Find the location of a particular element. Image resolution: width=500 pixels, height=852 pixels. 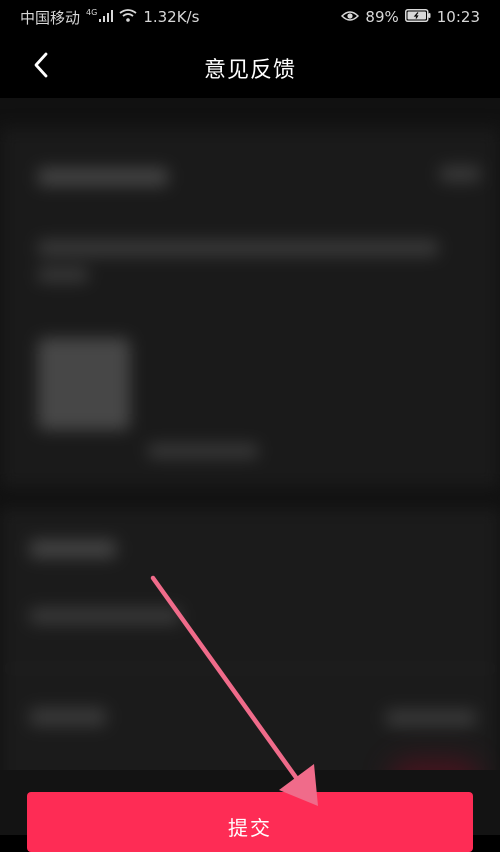

battery-percent: 89% is located at coordinates (382, 17).